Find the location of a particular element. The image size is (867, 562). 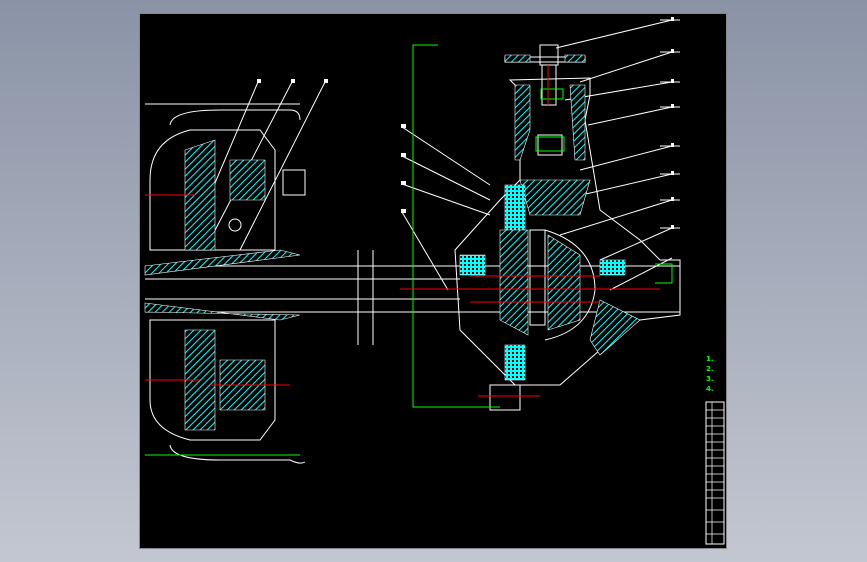

legend-item: 2. is located at coordinates (710, 369).